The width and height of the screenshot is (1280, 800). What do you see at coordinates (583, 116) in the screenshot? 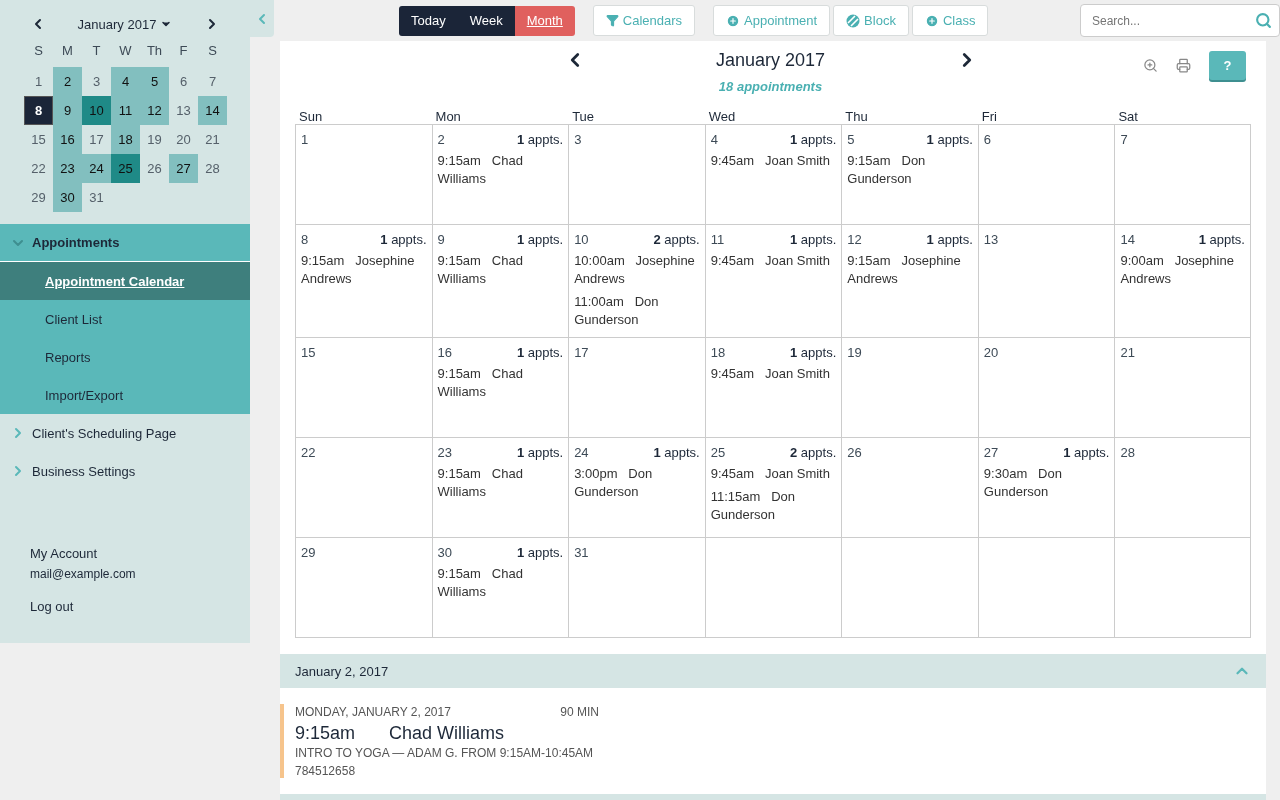
I see `weekday-header: Tue` at bounding box center [583, 116].